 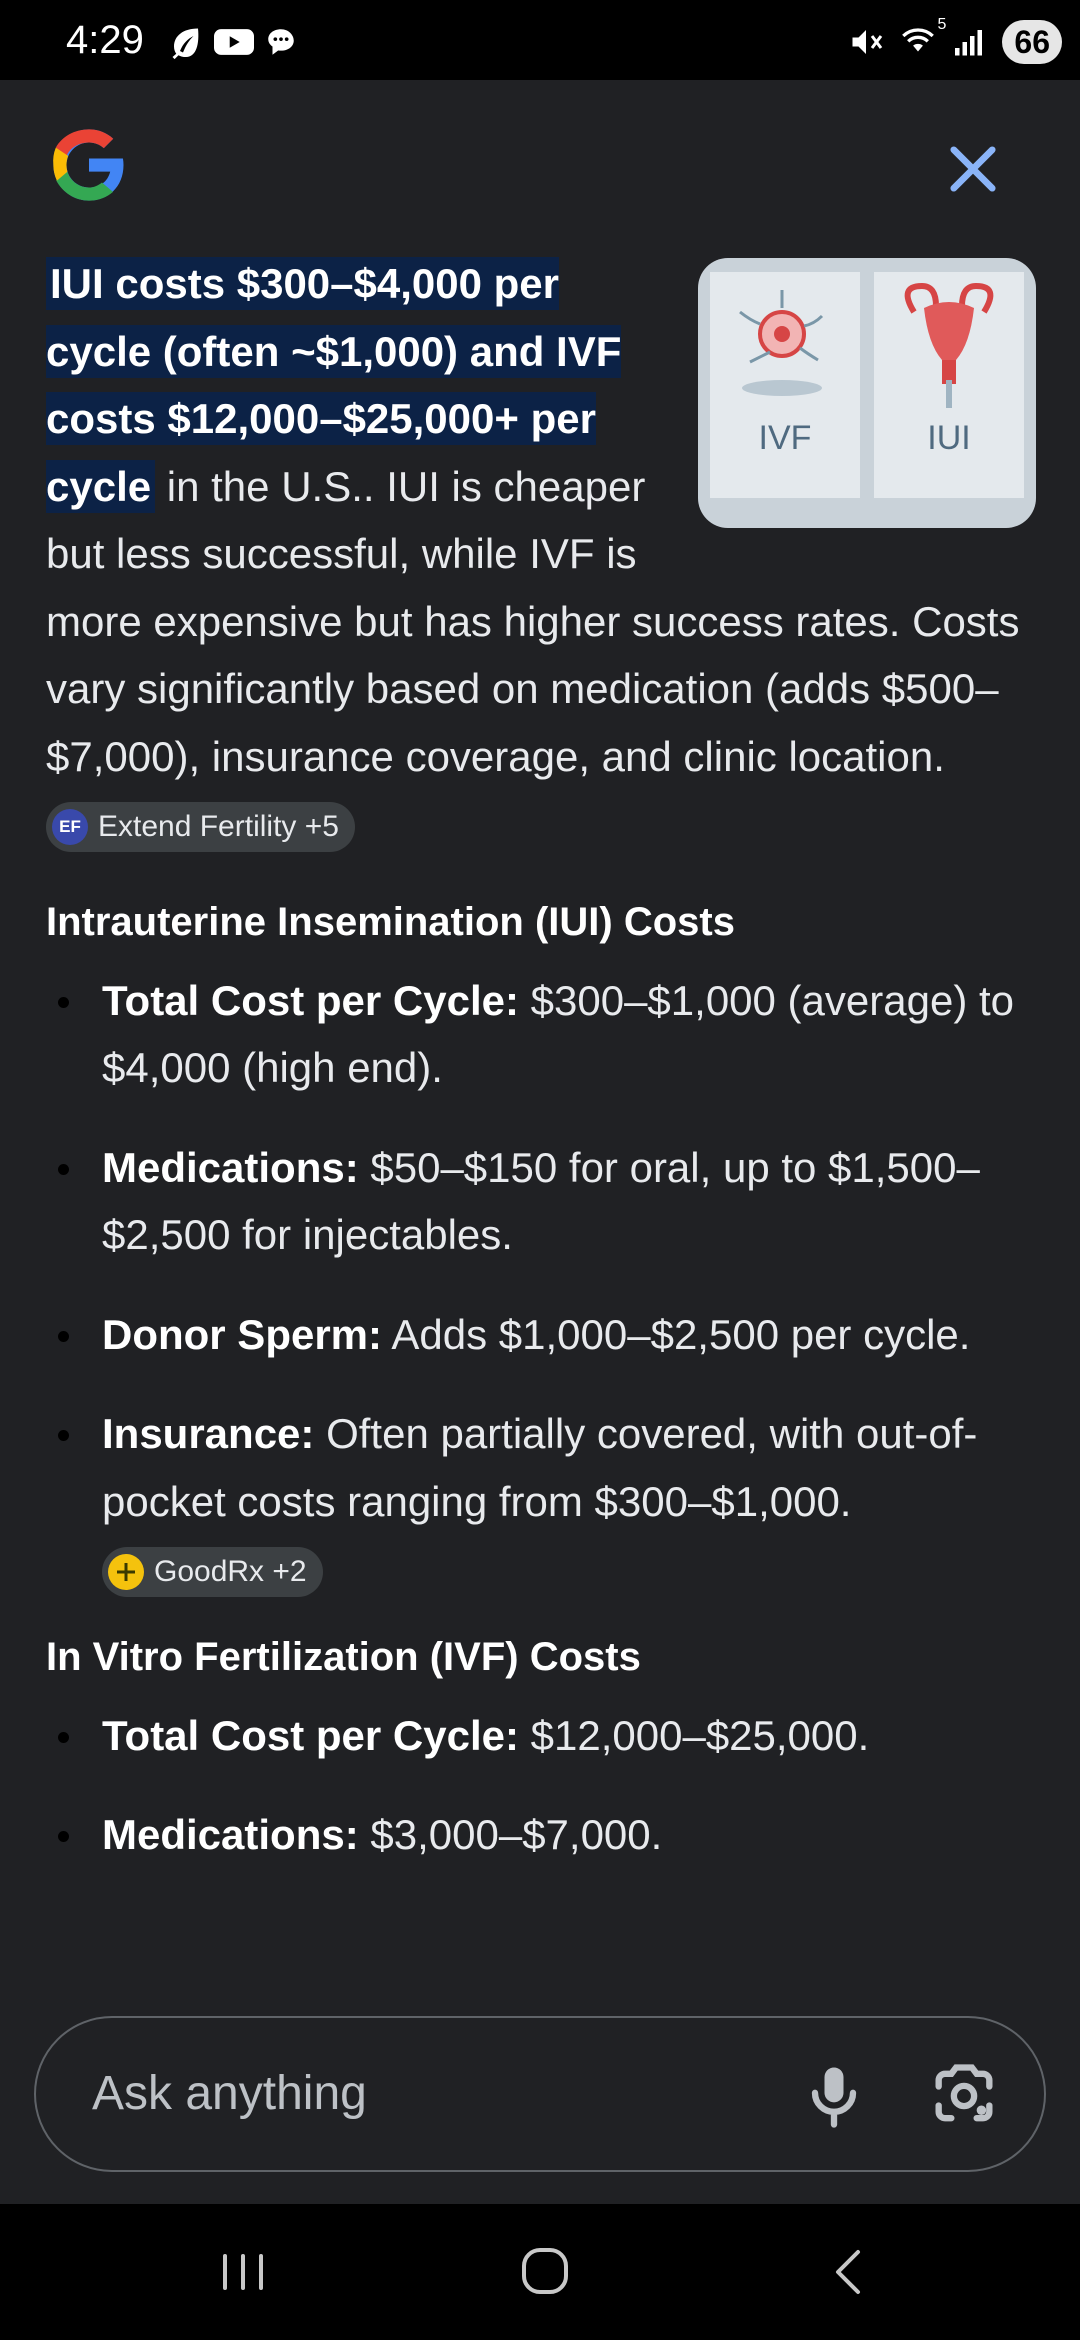 What do you see at coordinates (918, 39) in the screenshot?
I see `wifi-icon` at bounding box center [918, 39].